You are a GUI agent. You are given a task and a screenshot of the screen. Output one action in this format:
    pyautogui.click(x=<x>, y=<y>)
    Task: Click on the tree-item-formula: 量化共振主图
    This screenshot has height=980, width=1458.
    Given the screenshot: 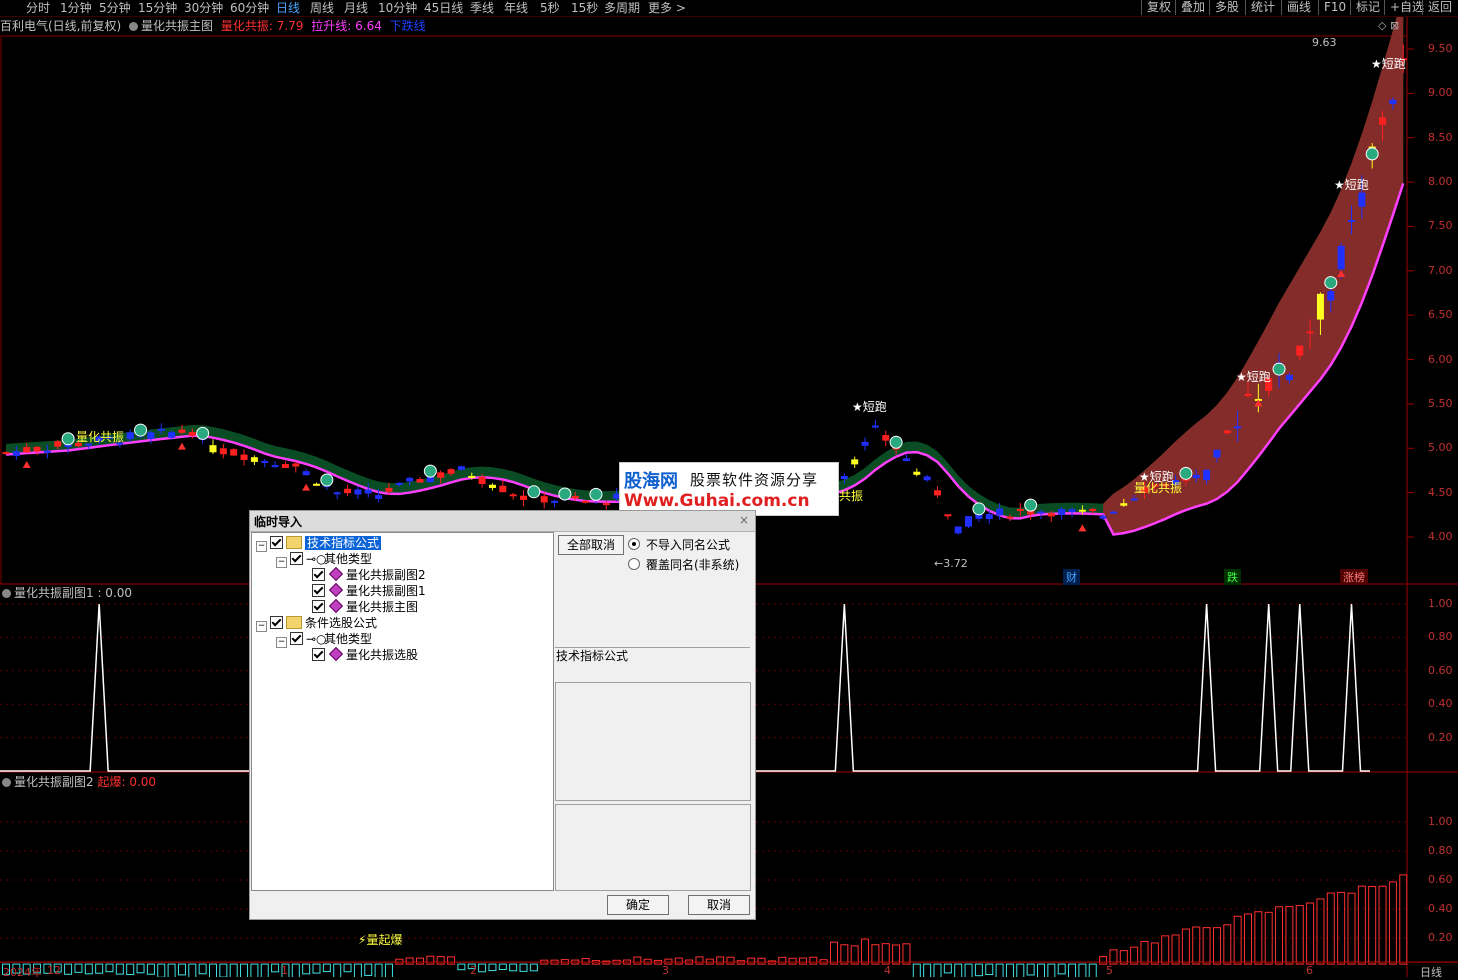 What is the action you would take?
    pyautogui.click(x=365, y=606)
    